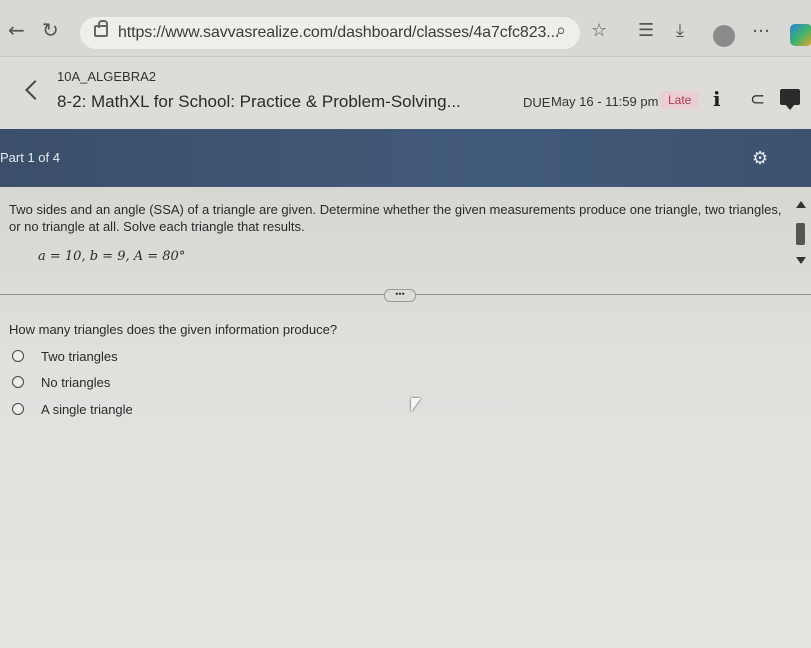 The image size is (811, 648). What do you see at coordinates (680, 100) in the screenshot?
I see `late-badge: Late` at bounding box center [680, 100].